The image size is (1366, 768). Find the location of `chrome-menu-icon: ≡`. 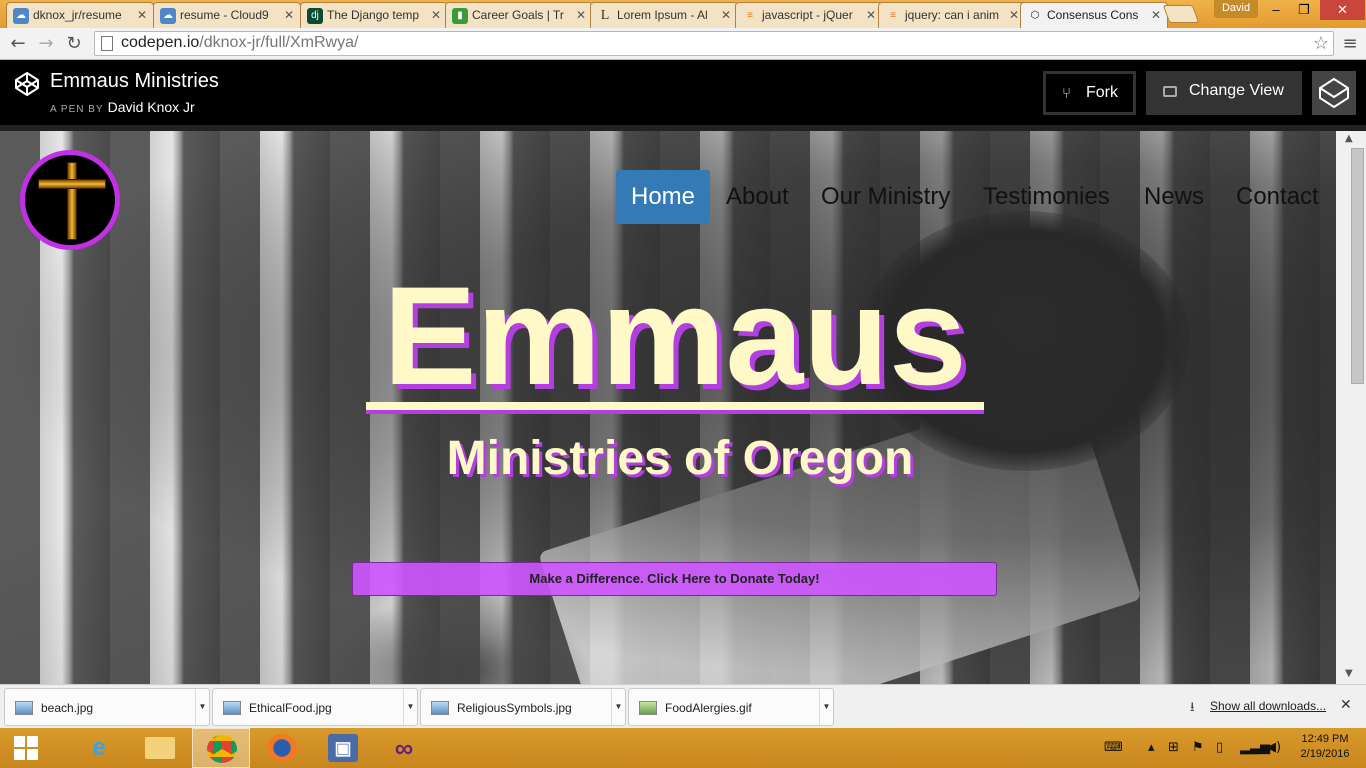

chrome-menu-icon: ≡ is located at coordinates (1350, 44).